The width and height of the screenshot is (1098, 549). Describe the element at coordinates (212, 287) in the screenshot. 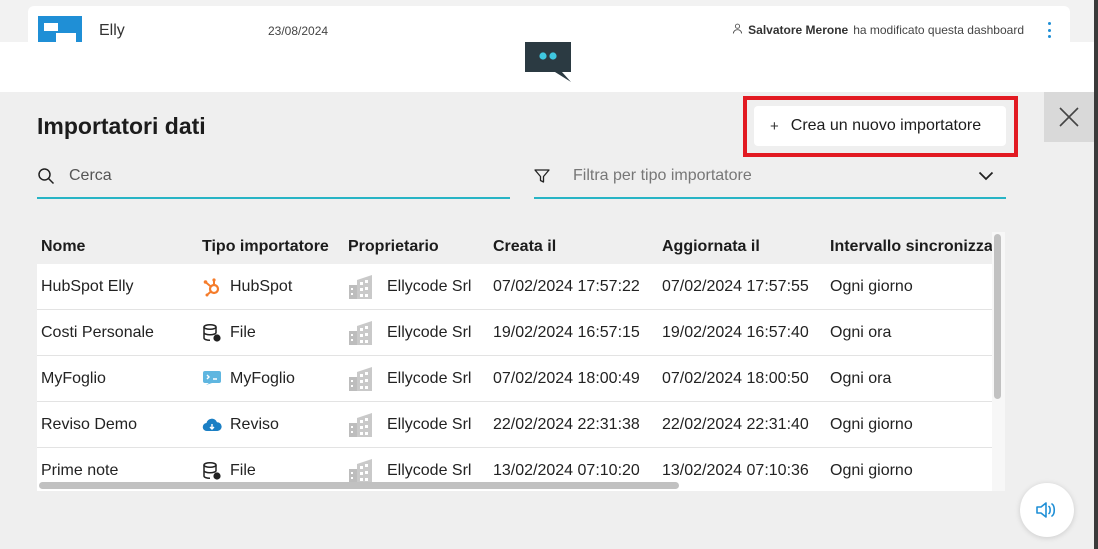

I see `hubspot-icon` at that location.